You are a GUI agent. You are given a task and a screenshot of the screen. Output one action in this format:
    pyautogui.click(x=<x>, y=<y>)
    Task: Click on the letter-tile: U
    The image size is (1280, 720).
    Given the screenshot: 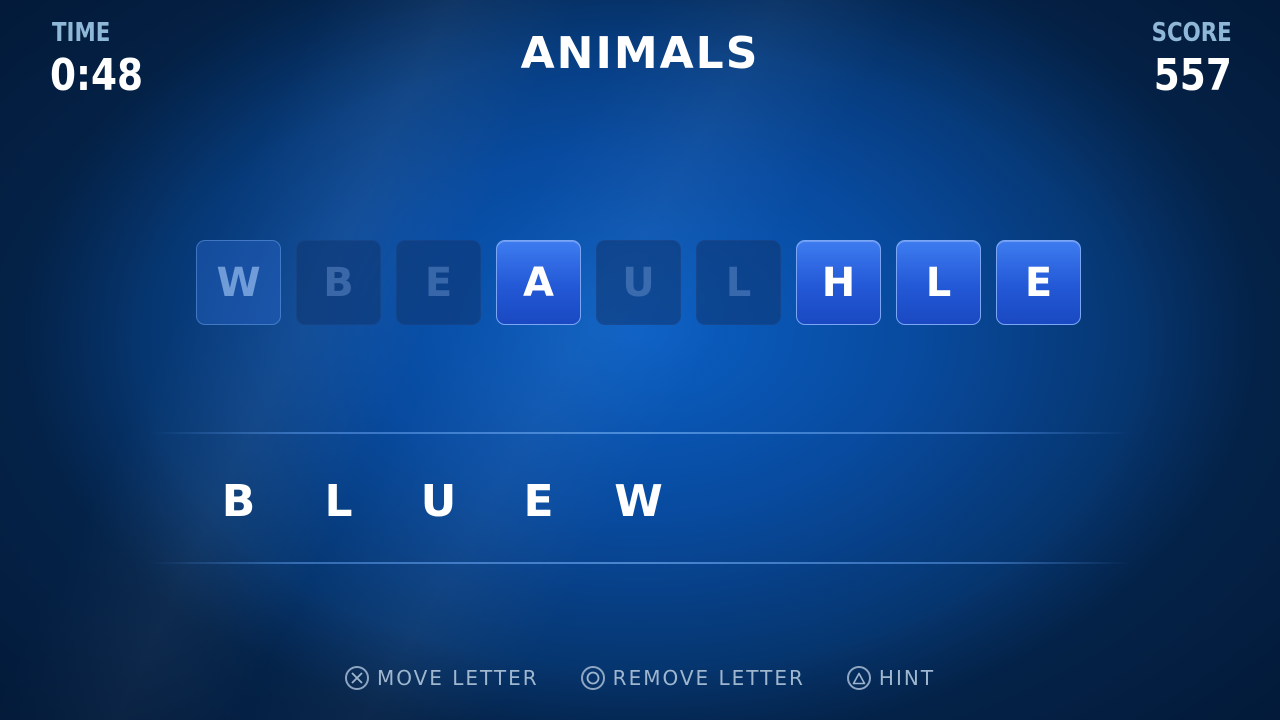 What is the action you would take?
    pyautogui.click(x=638, y=282)
    